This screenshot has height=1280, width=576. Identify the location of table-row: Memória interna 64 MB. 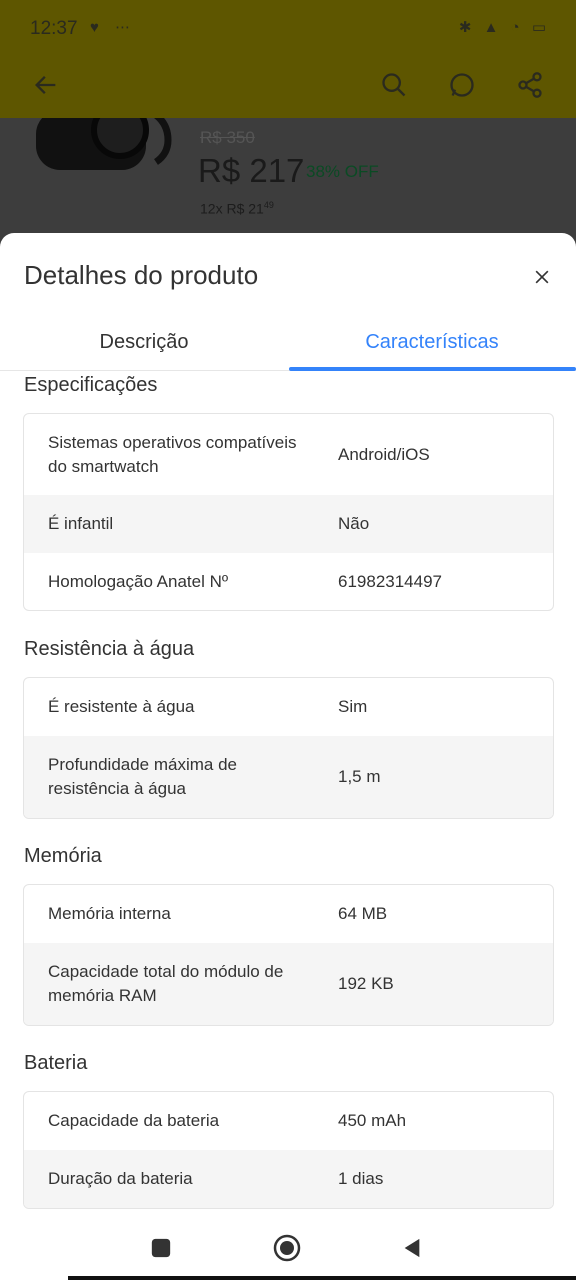
(288, 914).